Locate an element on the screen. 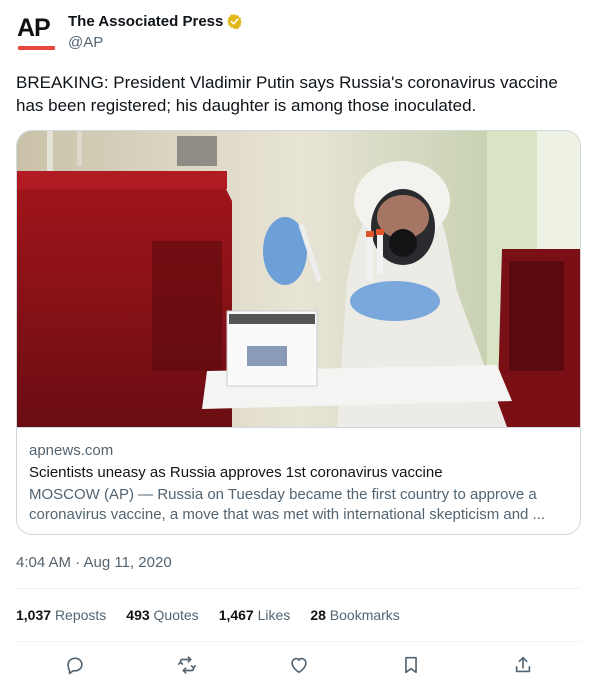 The width and height of the screenshot is (598, 689). like-icon is located at coordinates (299, 665).